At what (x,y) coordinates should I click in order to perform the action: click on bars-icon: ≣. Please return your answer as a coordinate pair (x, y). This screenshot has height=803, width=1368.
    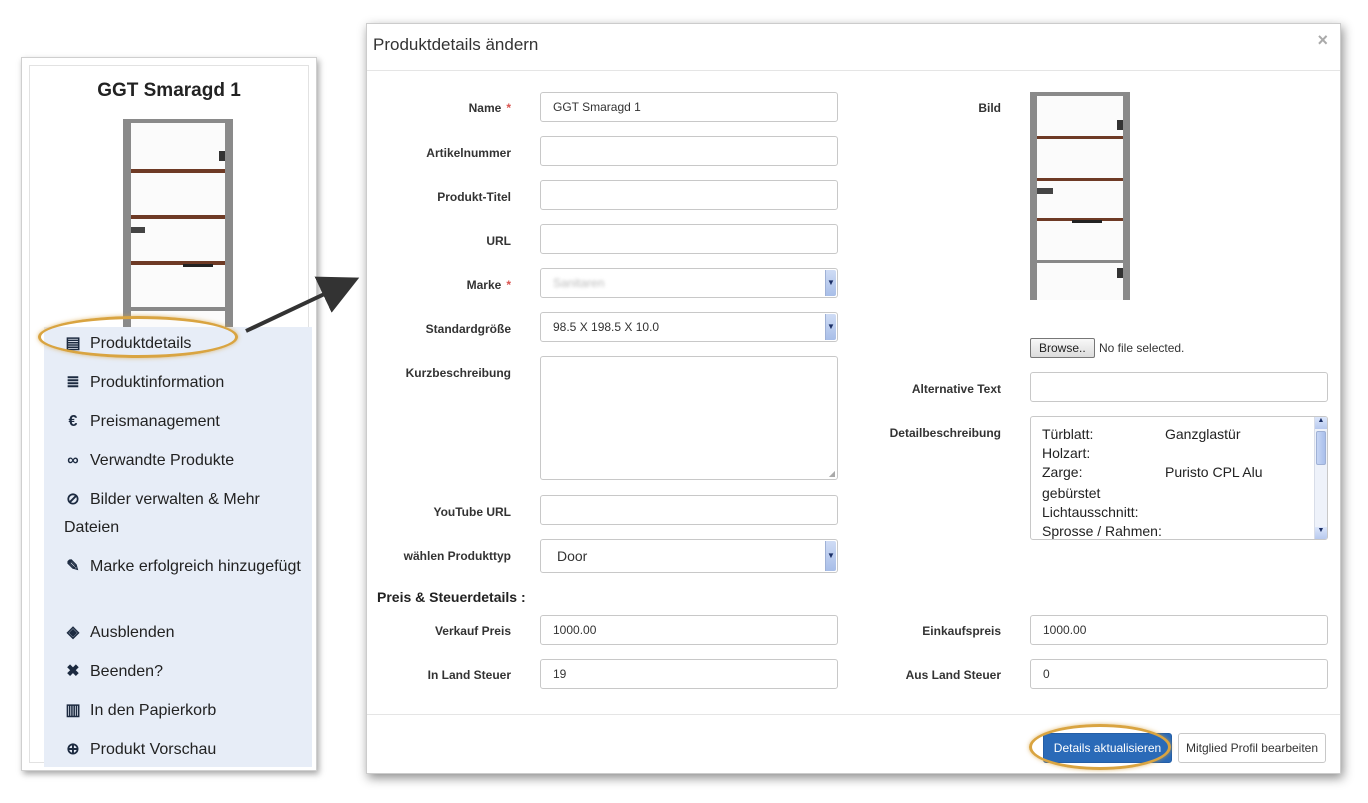
    Looking at the image, I should click on (73, 382).